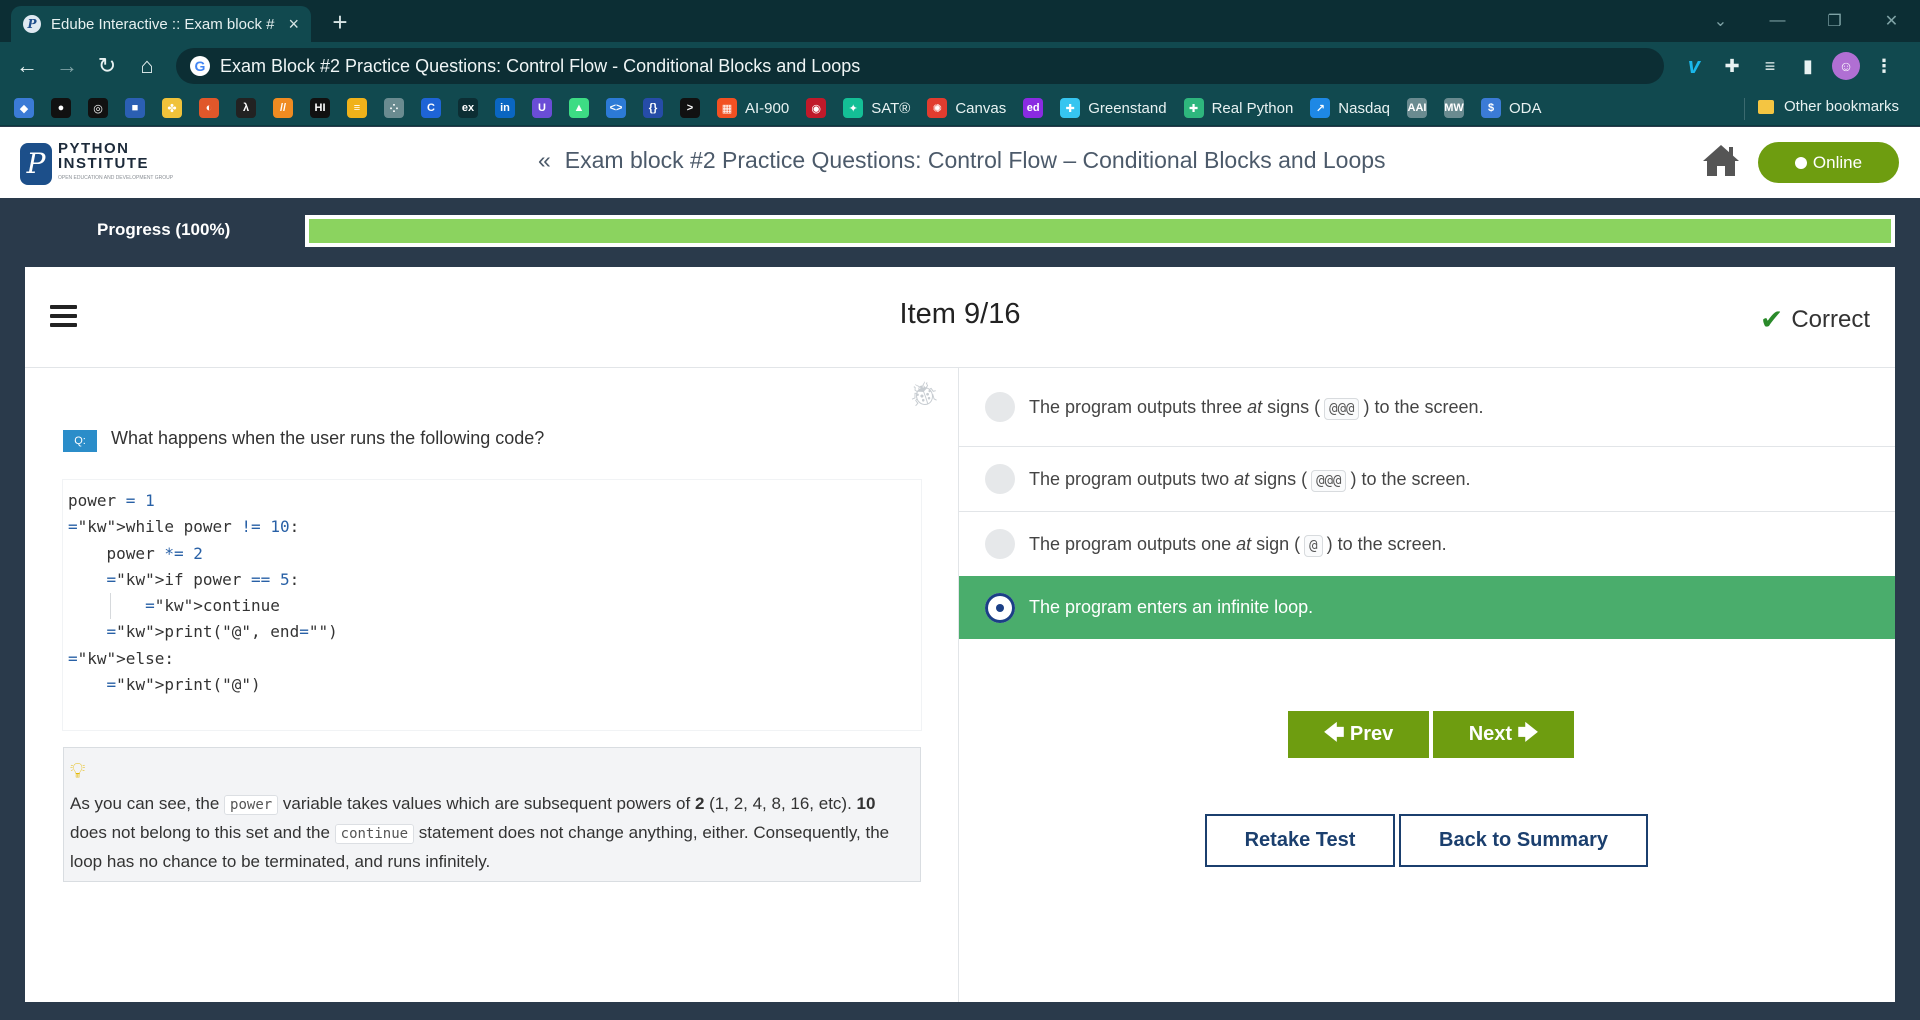  I want to click on reload-icon: ↻, so click(107, 66).